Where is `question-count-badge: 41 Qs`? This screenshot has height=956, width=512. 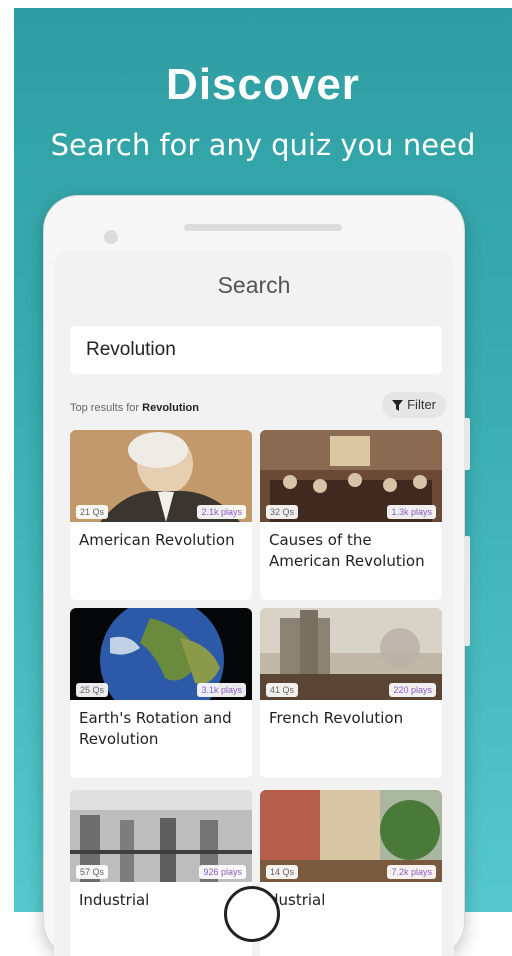
question-count-badge: 41 Qs is located at coordinates (282, 690).